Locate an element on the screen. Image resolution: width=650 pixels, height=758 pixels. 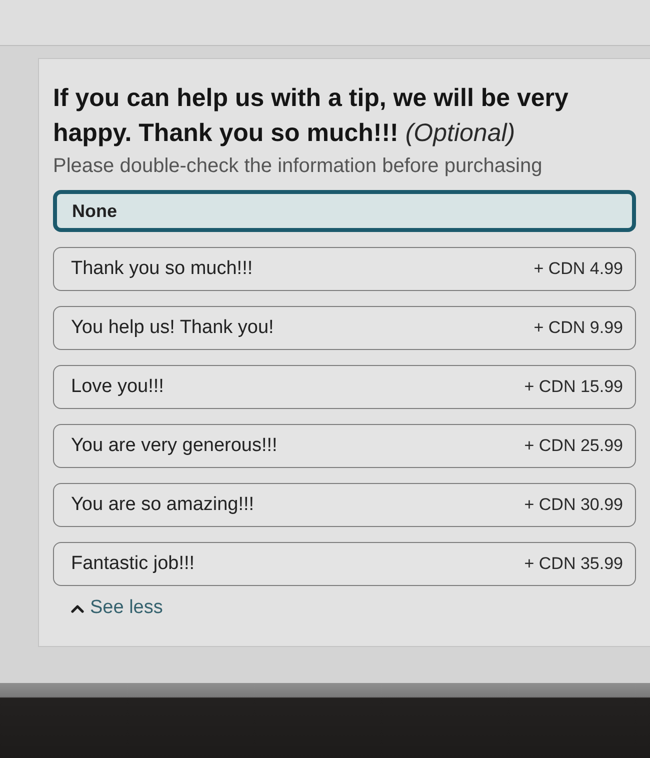
option-price: + CDN 35.99 is located at coordinates (573, 564).